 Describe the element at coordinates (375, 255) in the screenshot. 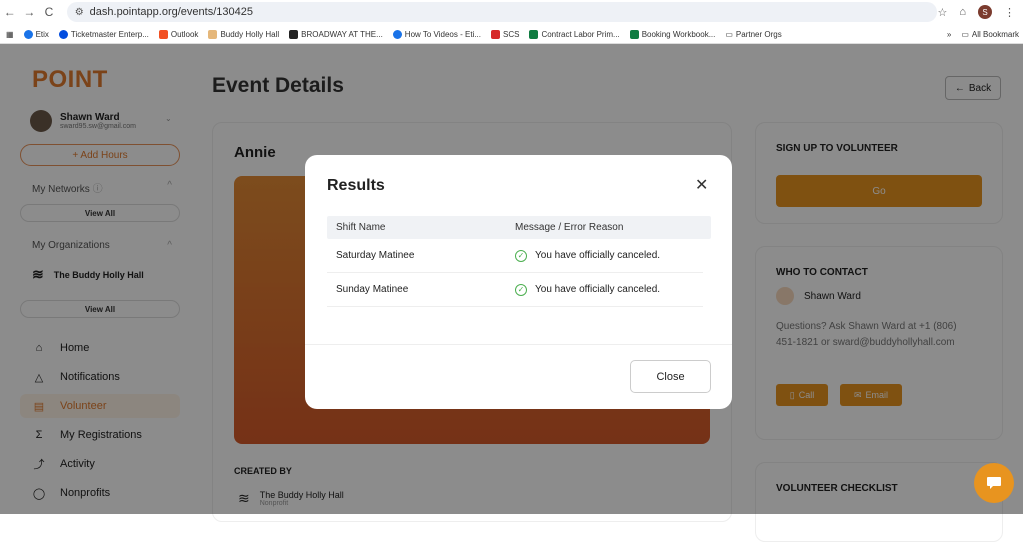

I see `shift-name: Saturday Matinee` at that location.